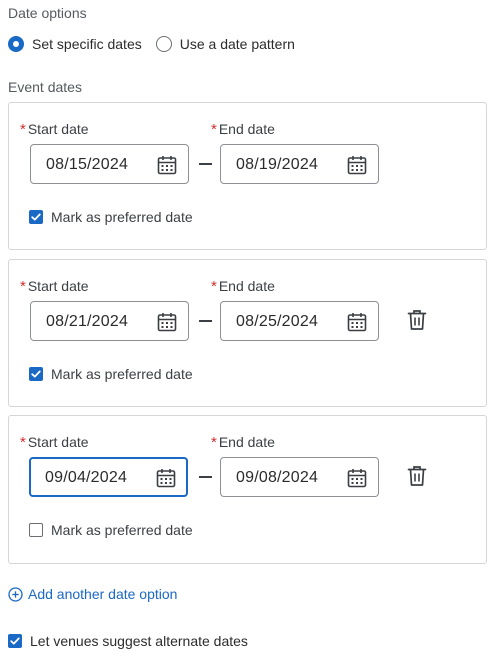 The height and width of the screenshot is (663, 498). Describe the element at coordinates (277, 321) in the screenshot. I see `end-date-value: 08/25/2024` at that location.